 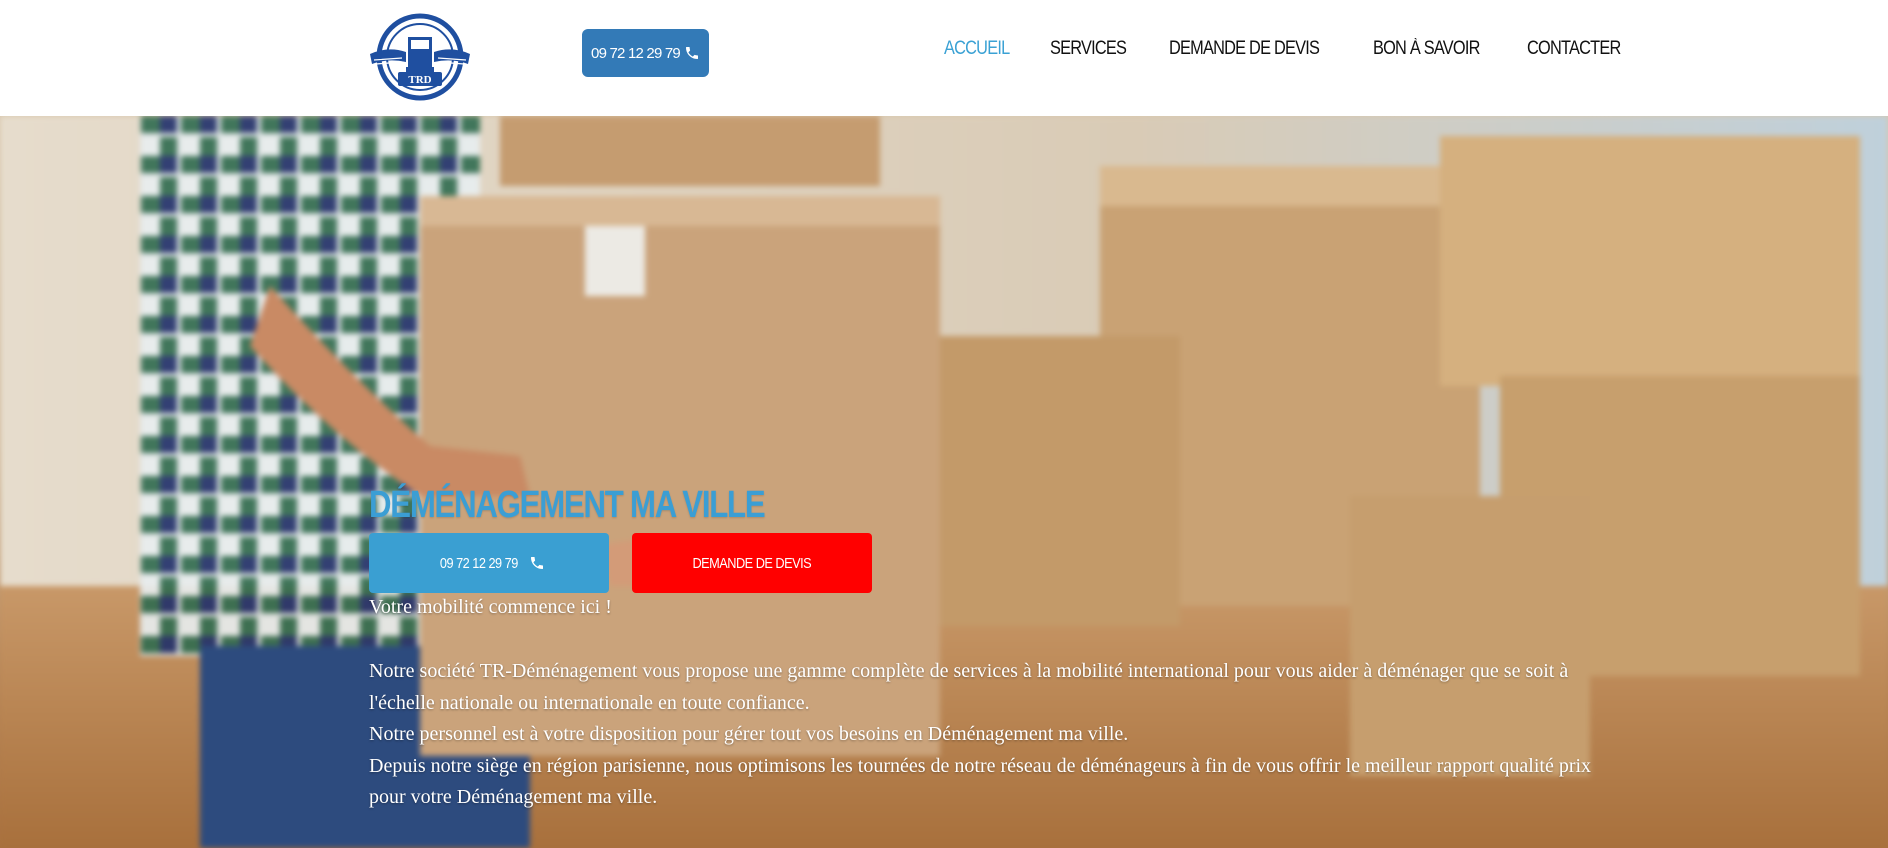 What do you see at coordinates (420, 57) in the screenshot?
I see `company-logo: TRD` at bounding box center [420, 57].